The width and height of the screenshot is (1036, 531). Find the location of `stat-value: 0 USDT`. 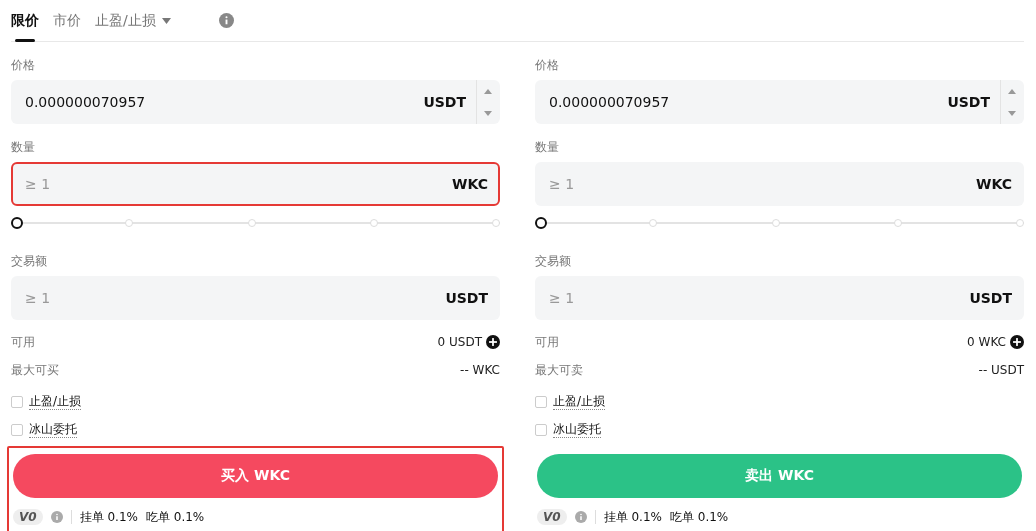

stat-value: 0 USDT is located at coordinates (459, 342).